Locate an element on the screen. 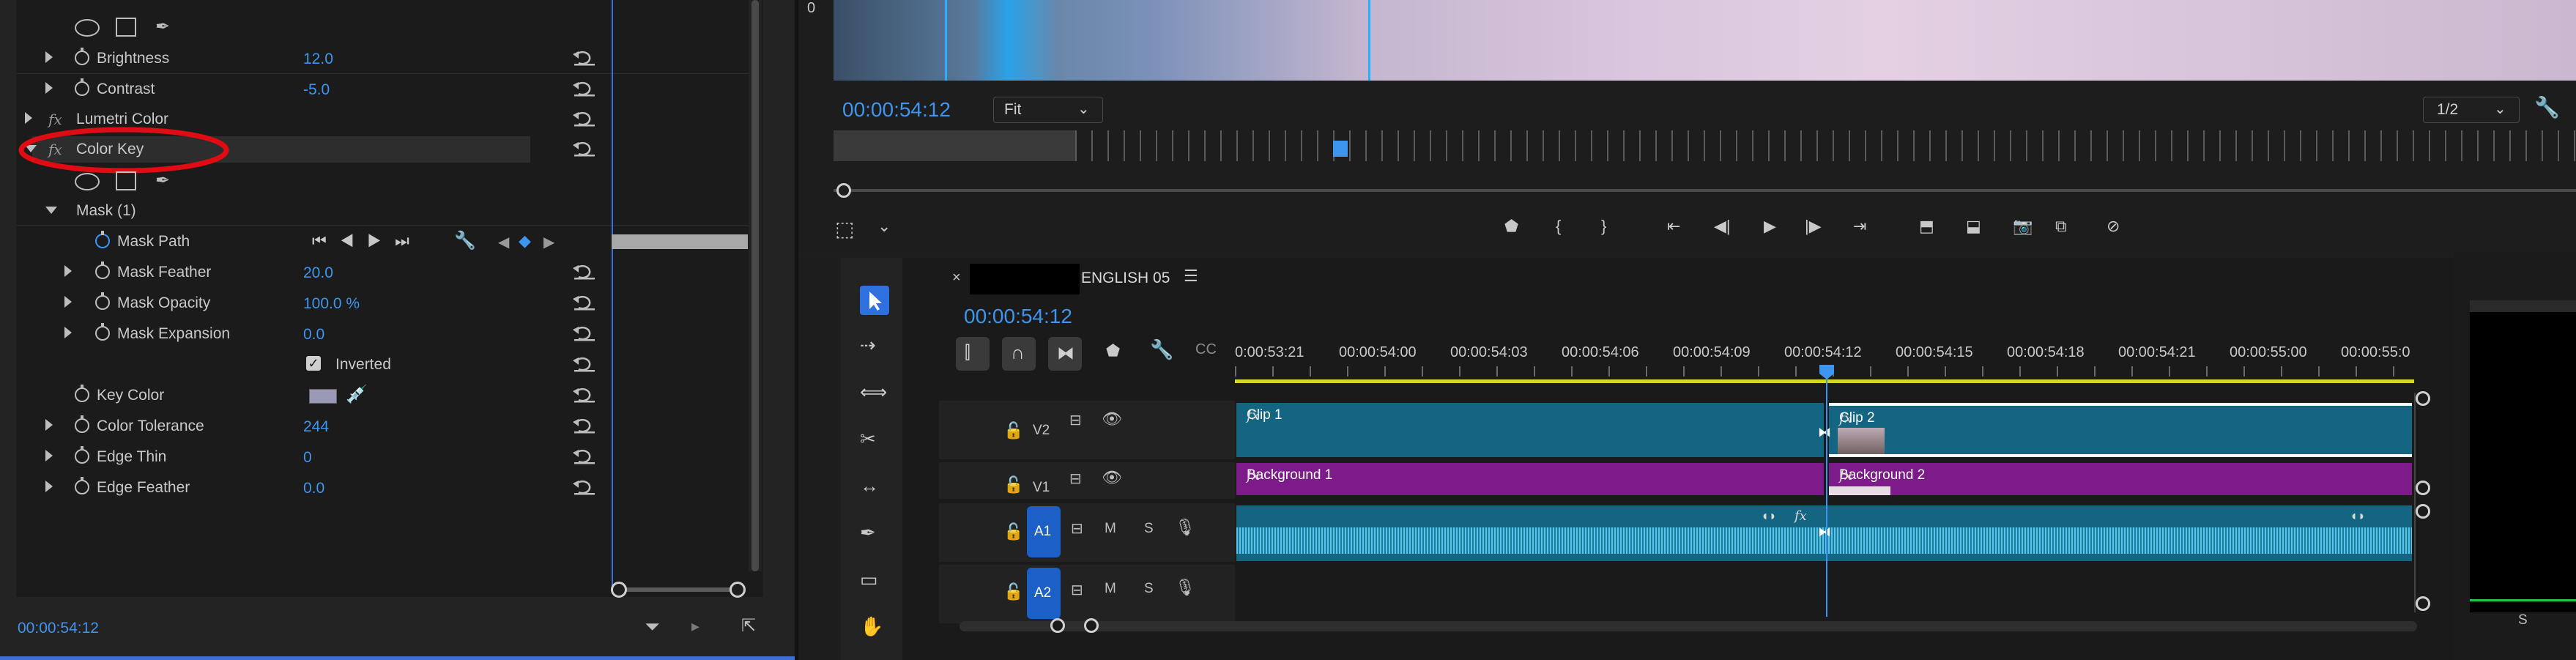 The width and height of the screenshot is (2576, 660). sequence-tab-name: ENGLISH 05 is located at coordinates (1125, 278).